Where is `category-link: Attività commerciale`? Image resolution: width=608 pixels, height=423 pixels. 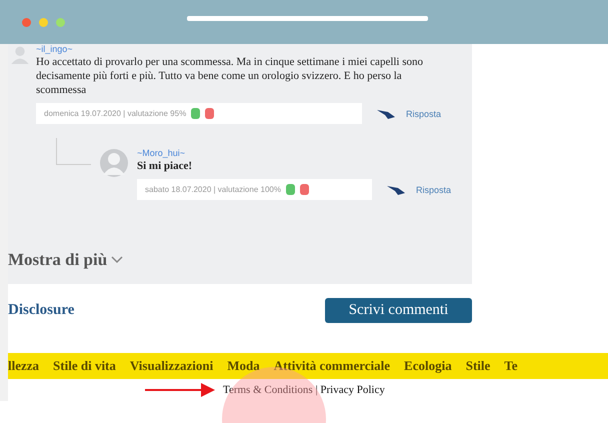 category-link: Attività commerciale is located at coordinates (332, 366).